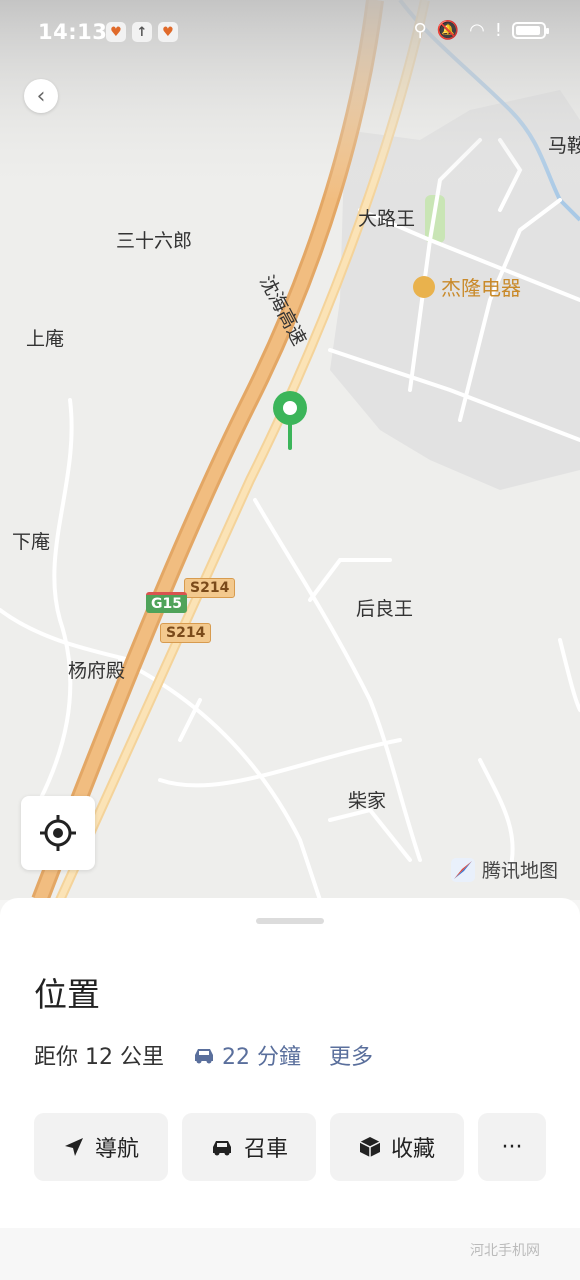 Image resolution: width=580 pixels, height=1280 pixels. Describe the element at coordinates (520, 871) in the screenshot. I see `logo-text: 腾讯地图` at that location.